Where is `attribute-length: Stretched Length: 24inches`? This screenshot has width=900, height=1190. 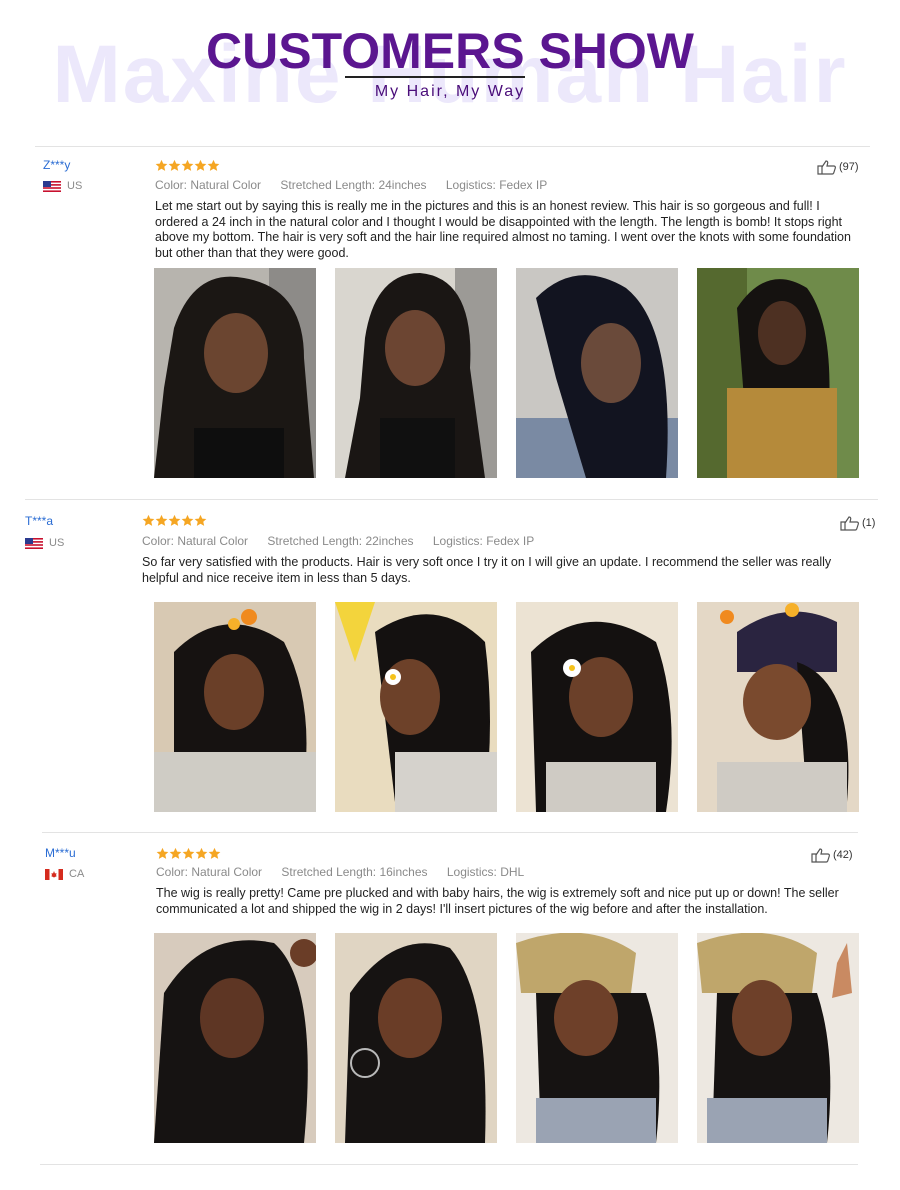 attribute-length: Stretched Length: 24inches is located at coordinates (353, 185).